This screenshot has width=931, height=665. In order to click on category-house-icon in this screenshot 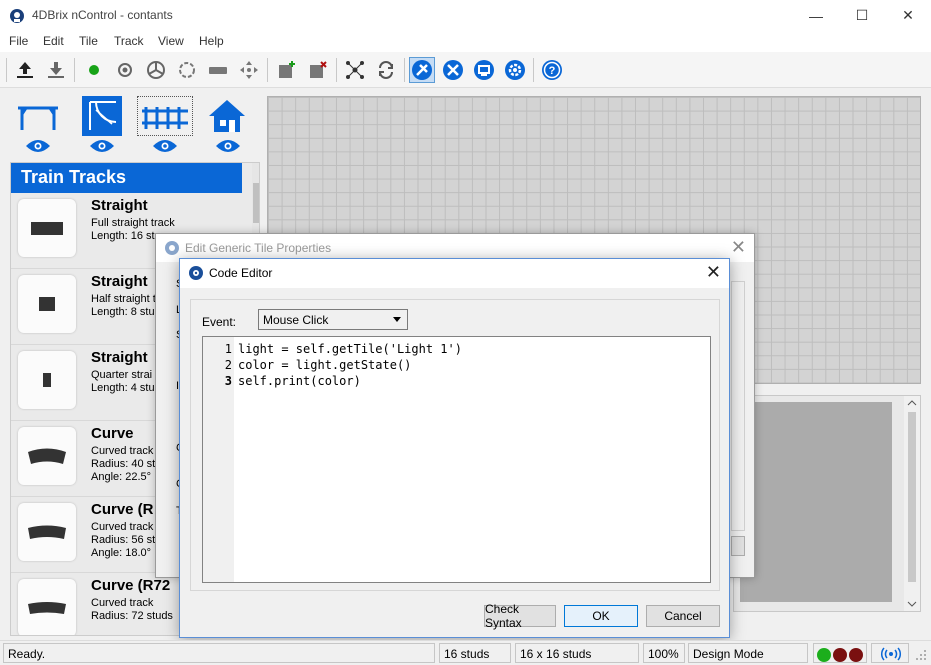, I will do `click(227, 116)`.